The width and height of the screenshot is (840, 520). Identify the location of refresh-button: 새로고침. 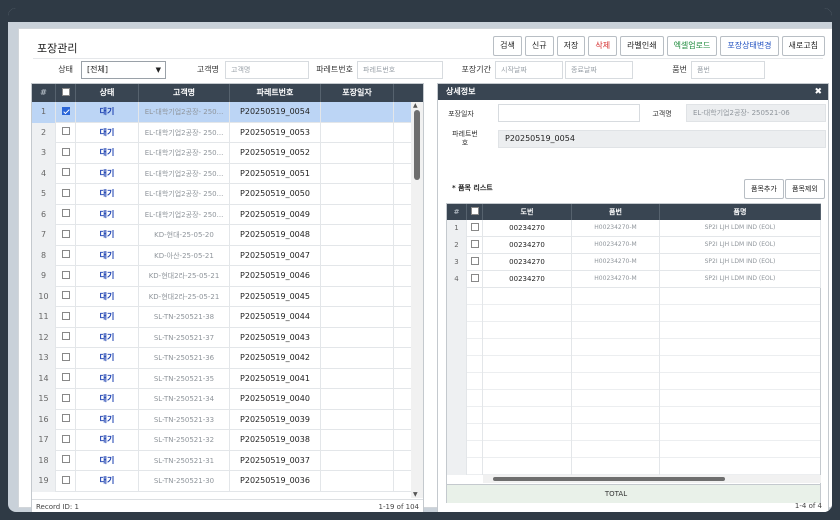
(803, 46).